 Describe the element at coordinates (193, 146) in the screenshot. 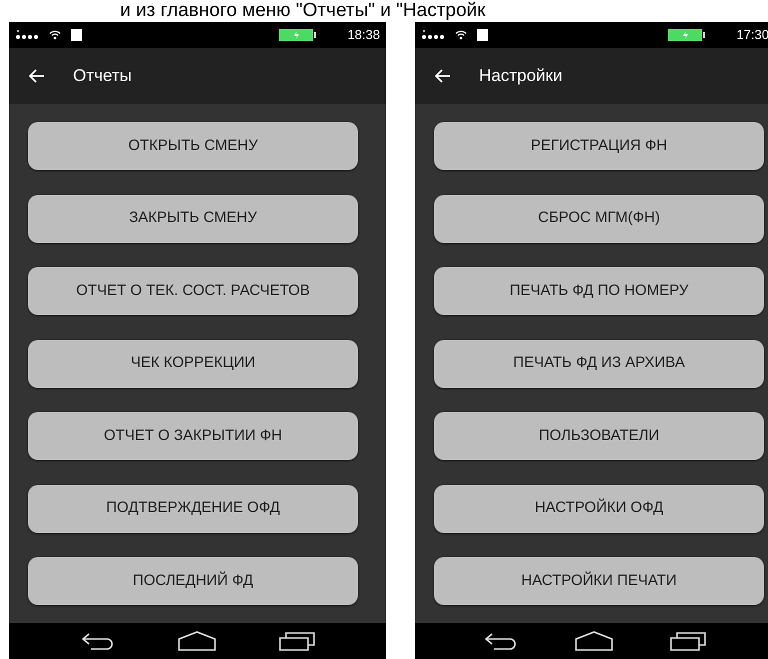

I see `menu-button: ОТКРЫТЬ СМЕНУ` at that location.